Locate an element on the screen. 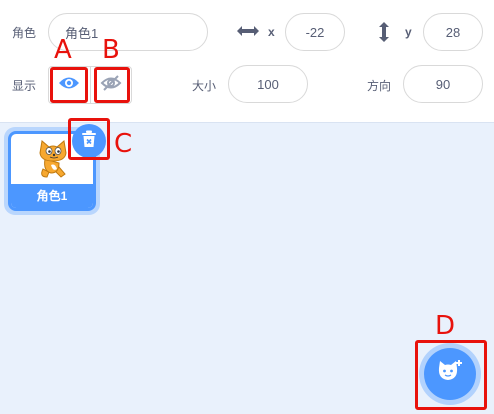 The width and height of the screenshot is (494, 414). sprite-cat-icon is located at coordinates (53, 161).